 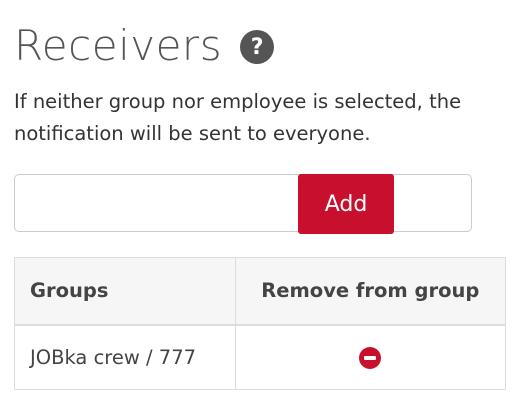 What do you see at coordinates (346, 204) in the screenshot?
I see `add-button: Add` at bounding box center [346, 204].